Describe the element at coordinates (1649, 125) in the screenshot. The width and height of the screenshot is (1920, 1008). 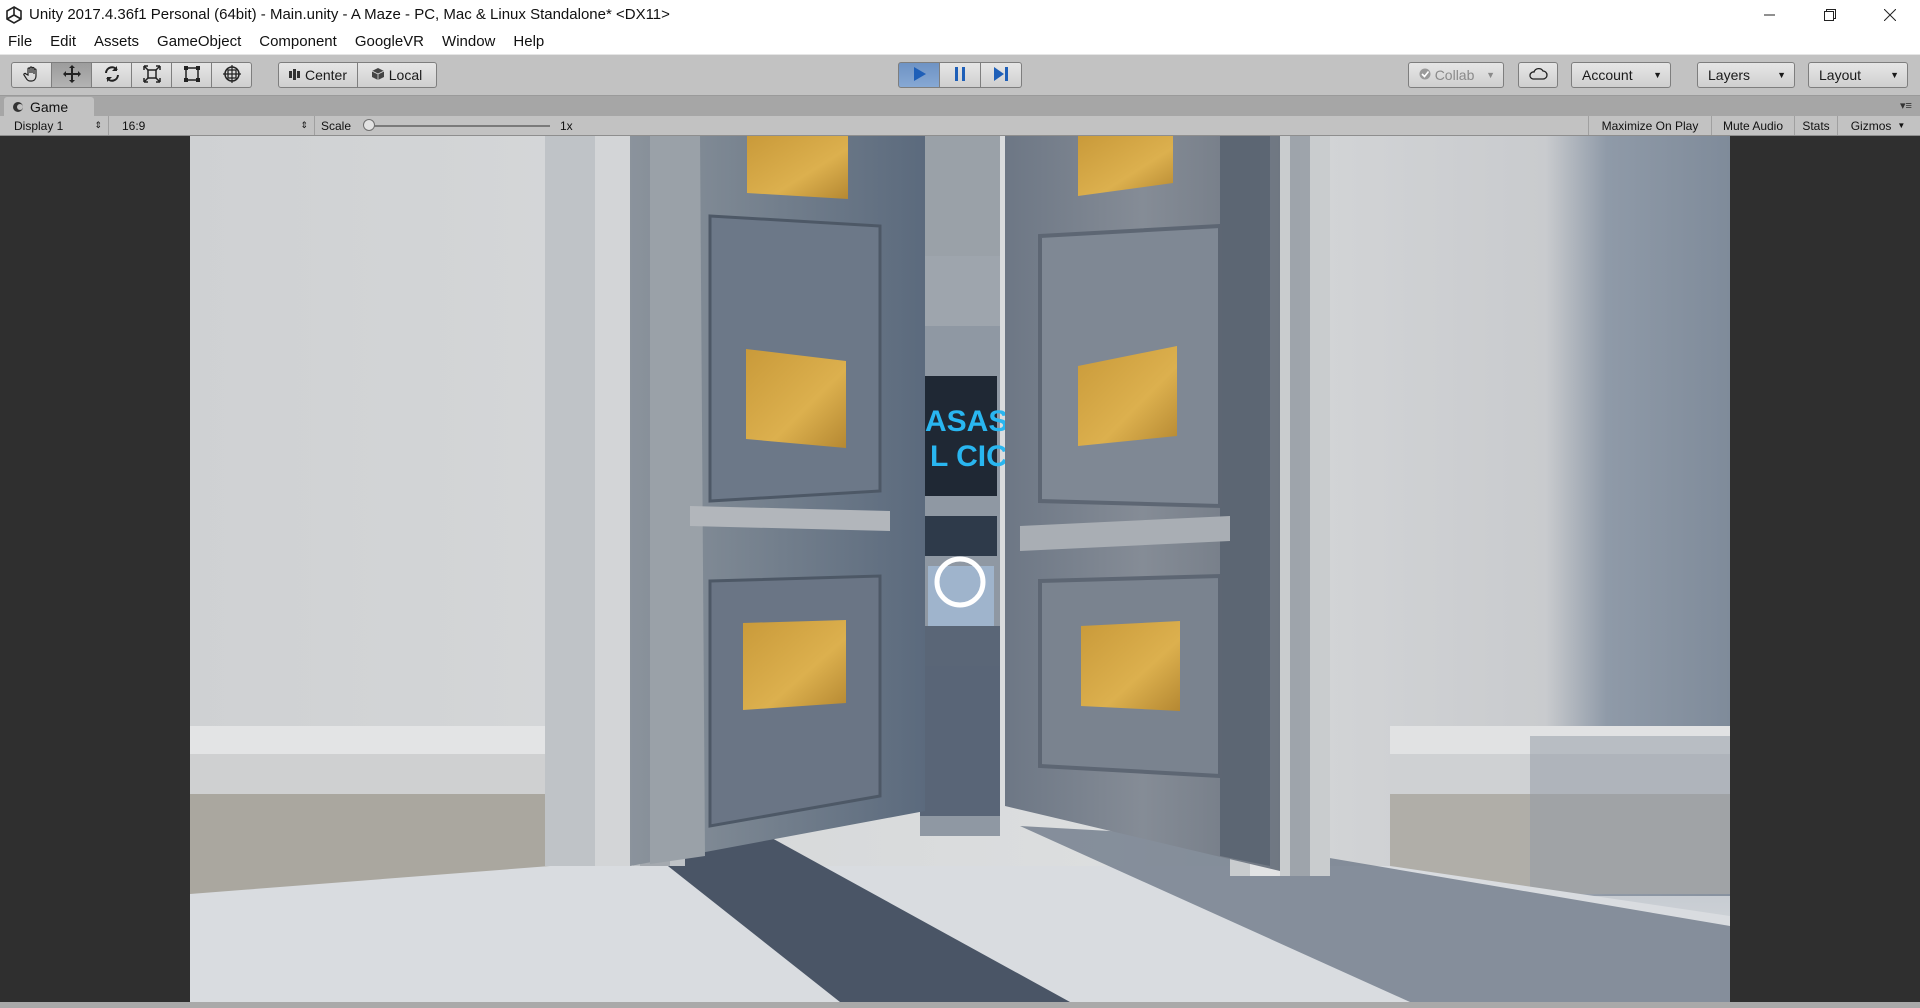
I see `maximize-on-play-toggle: Maximize On Play` at that location.